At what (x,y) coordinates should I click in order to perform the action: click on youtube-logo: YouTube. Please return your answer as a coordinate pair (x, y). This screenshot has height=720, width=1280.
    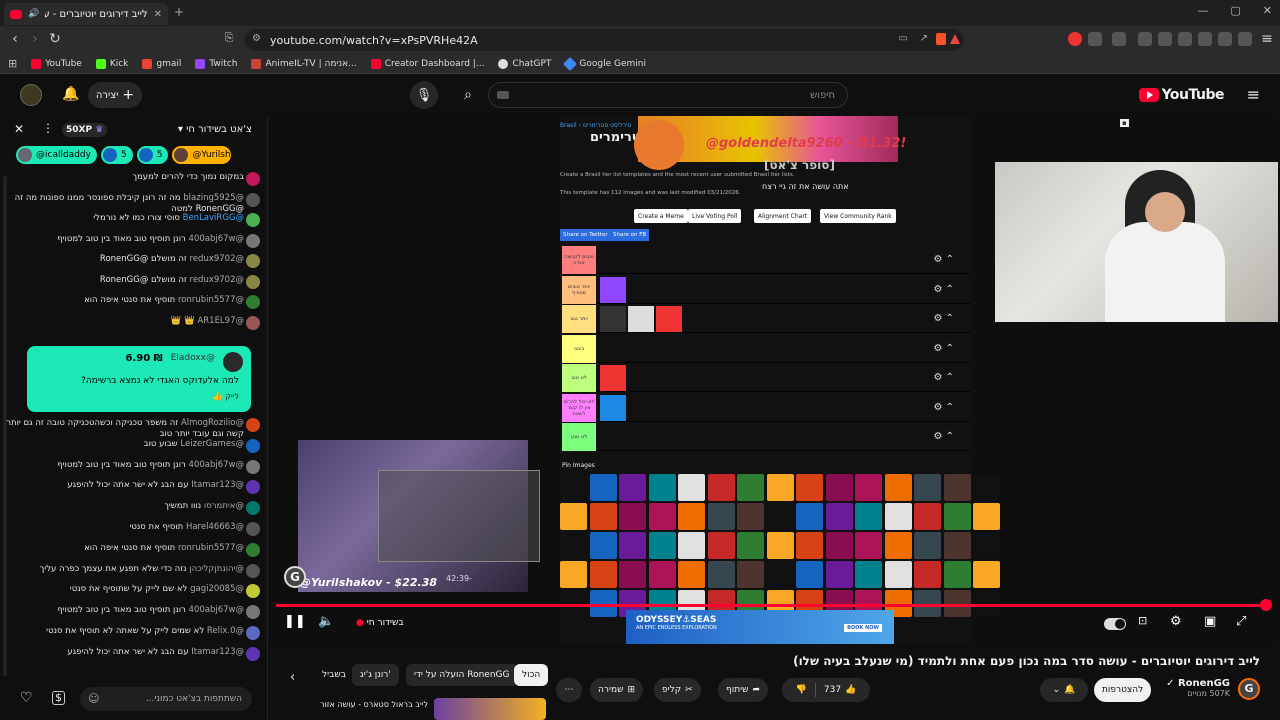
    Looking at the image, I should click on (1181, 95).